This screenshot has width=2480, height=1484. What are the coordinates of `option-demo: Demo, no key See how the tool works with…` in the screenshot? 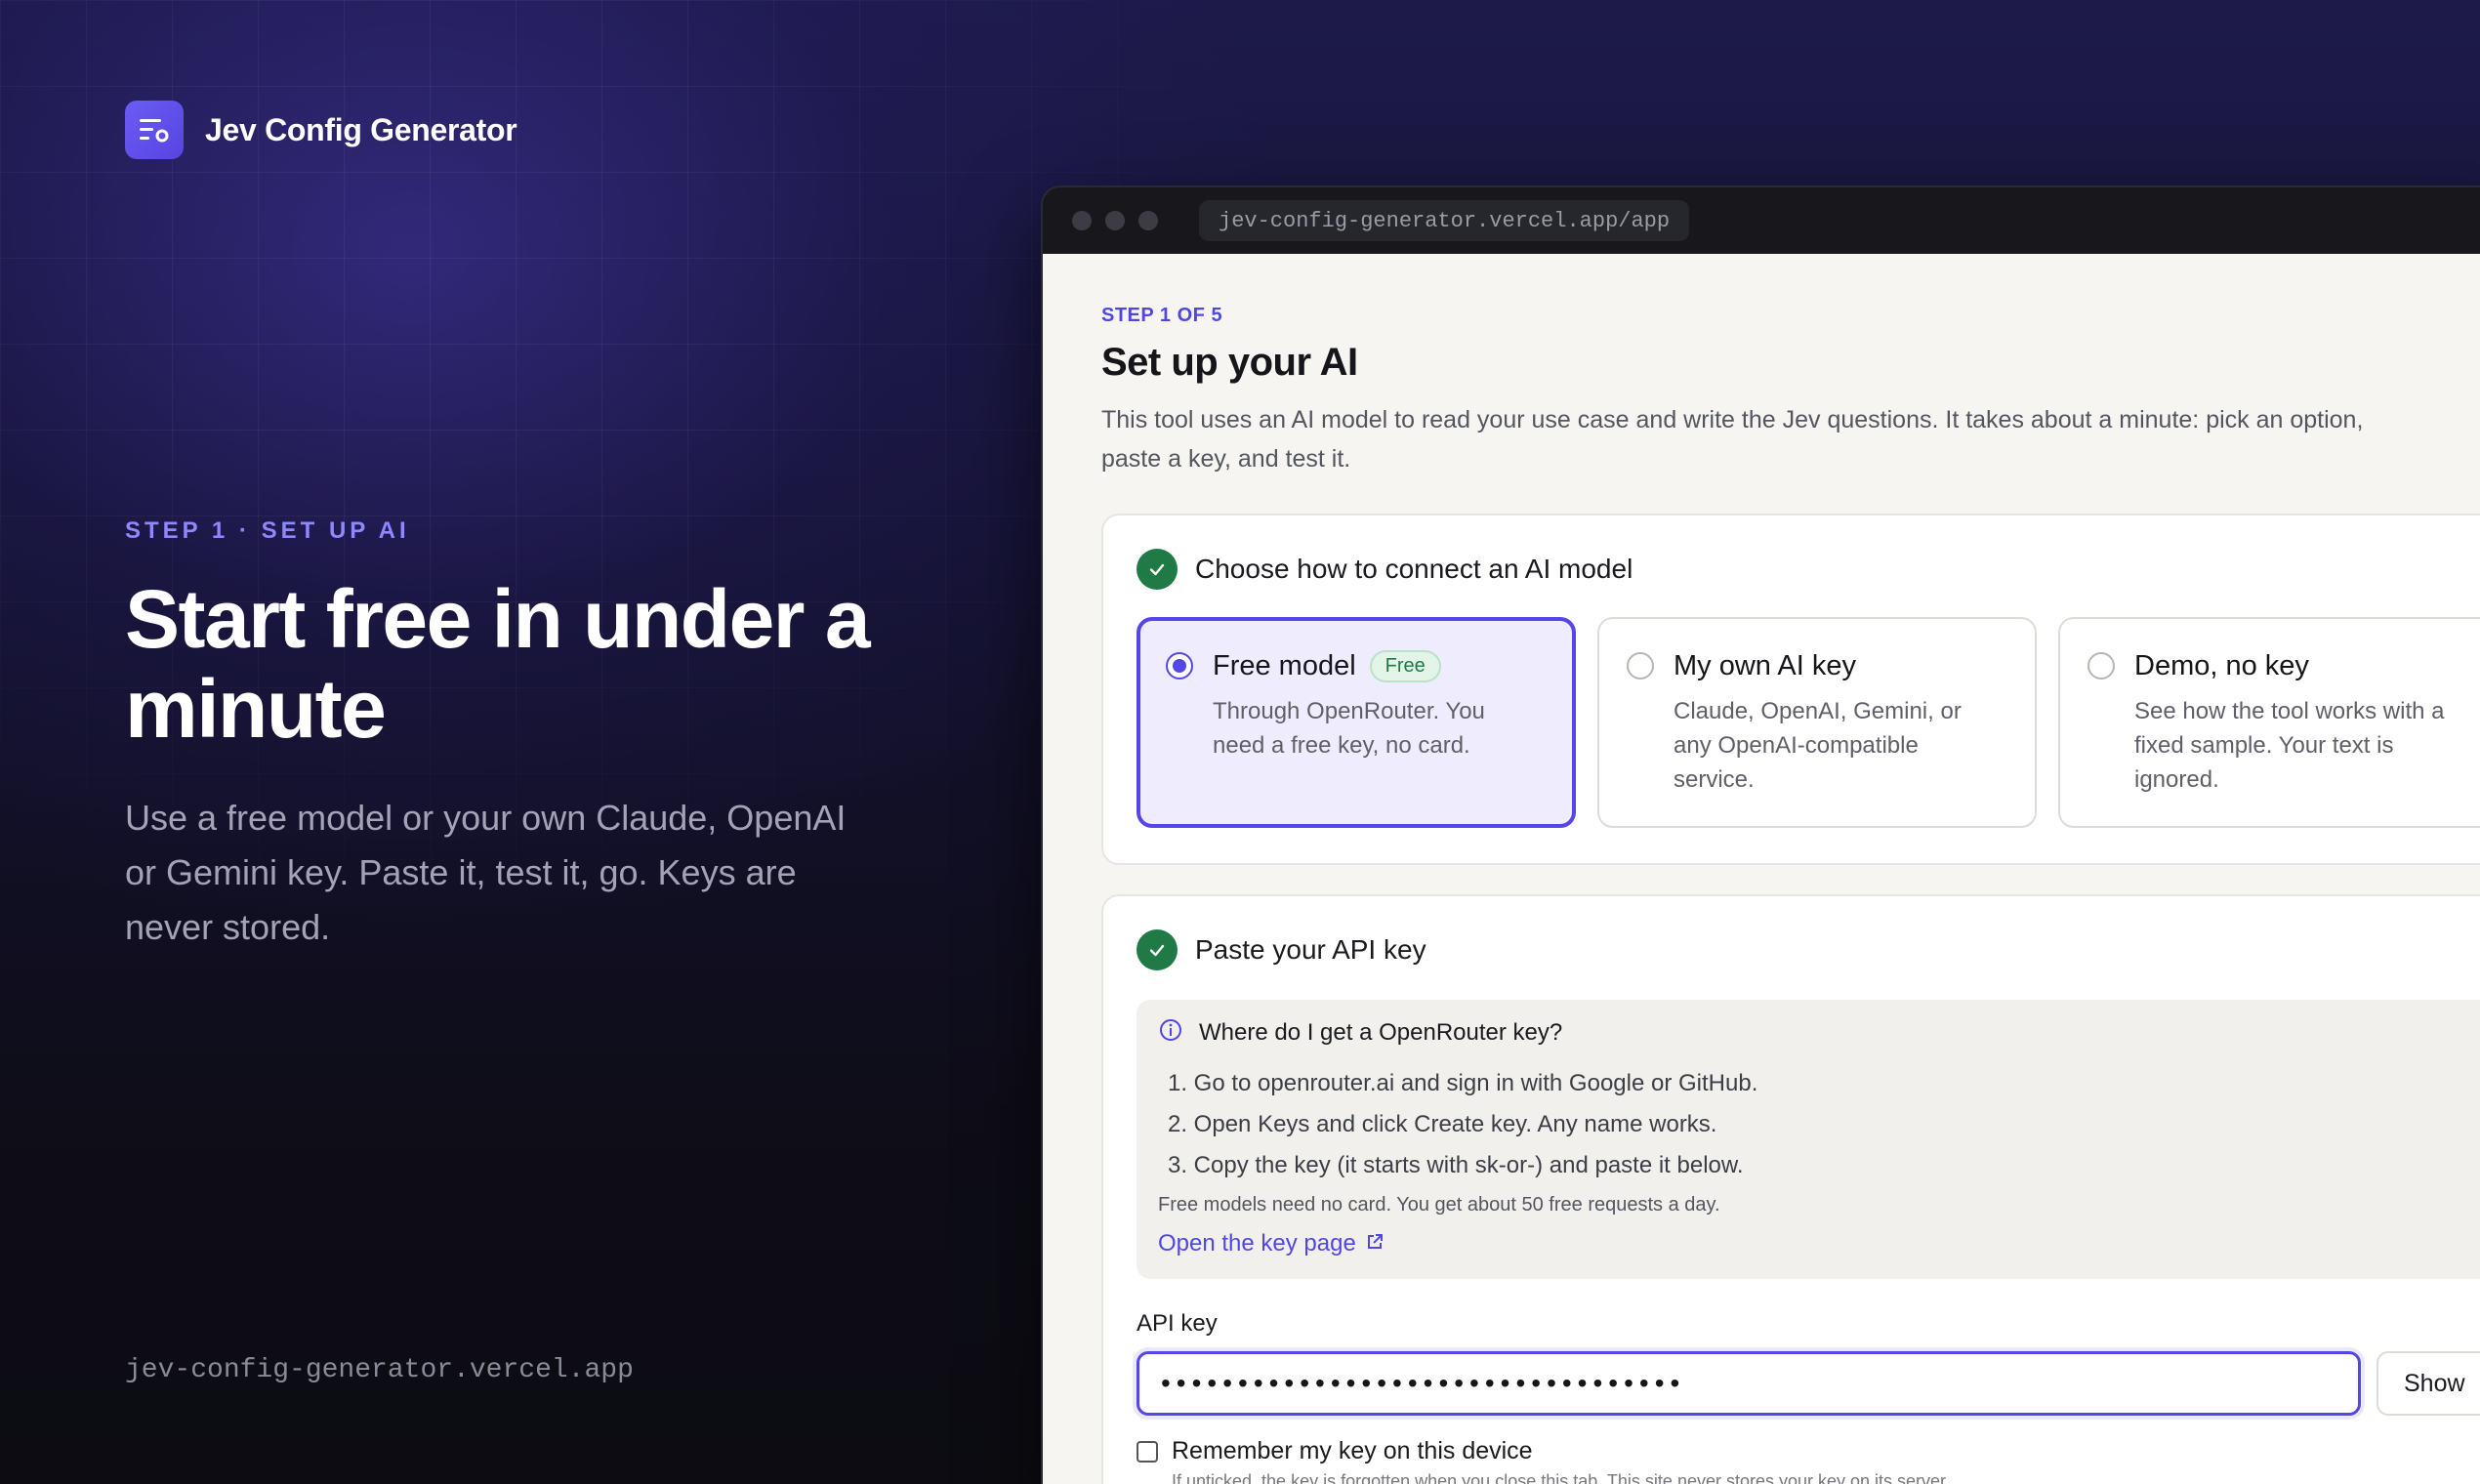 It's located at (2269, 723).